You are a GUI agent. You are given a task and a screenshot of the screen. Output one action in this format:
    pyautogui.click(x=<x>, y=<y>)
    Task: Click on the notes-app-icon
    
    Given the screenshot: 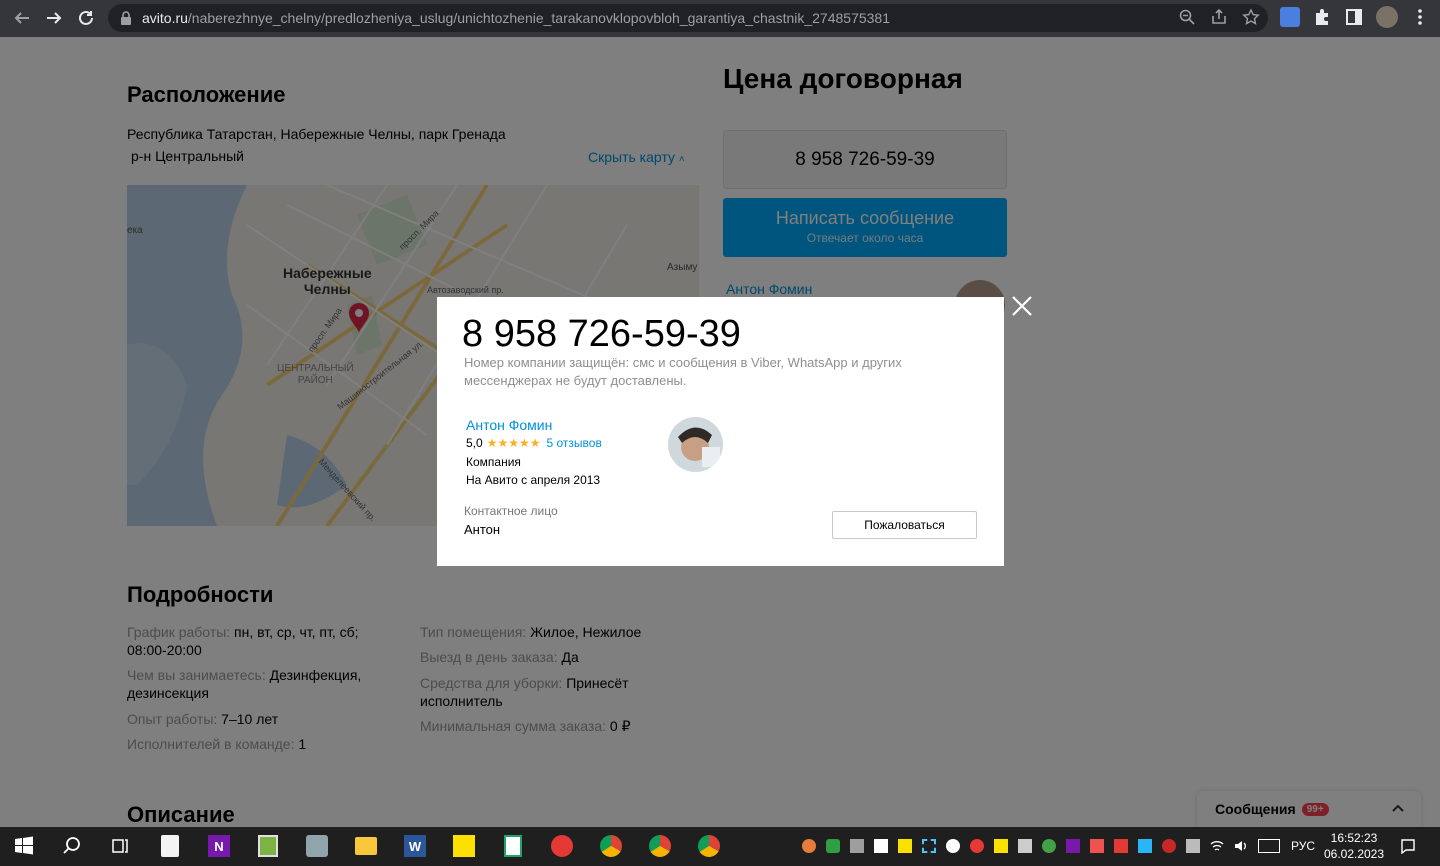 What is the action you would take?
    pyautogui.click(x=170, y=846)
    